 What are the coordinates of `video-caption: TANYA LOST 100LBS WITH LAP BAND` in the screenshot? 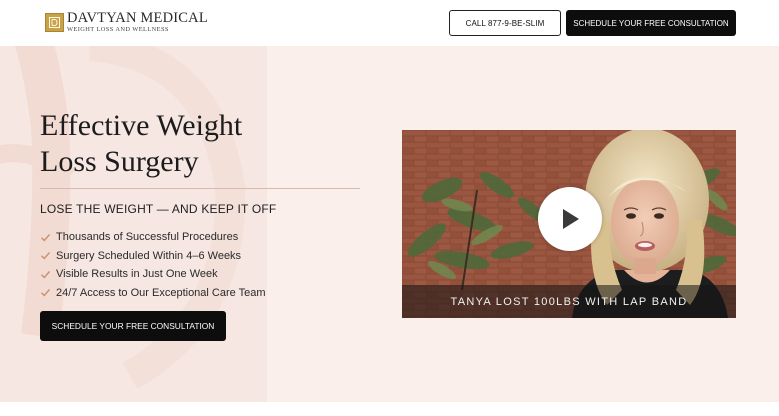 It's located at (569, 301).